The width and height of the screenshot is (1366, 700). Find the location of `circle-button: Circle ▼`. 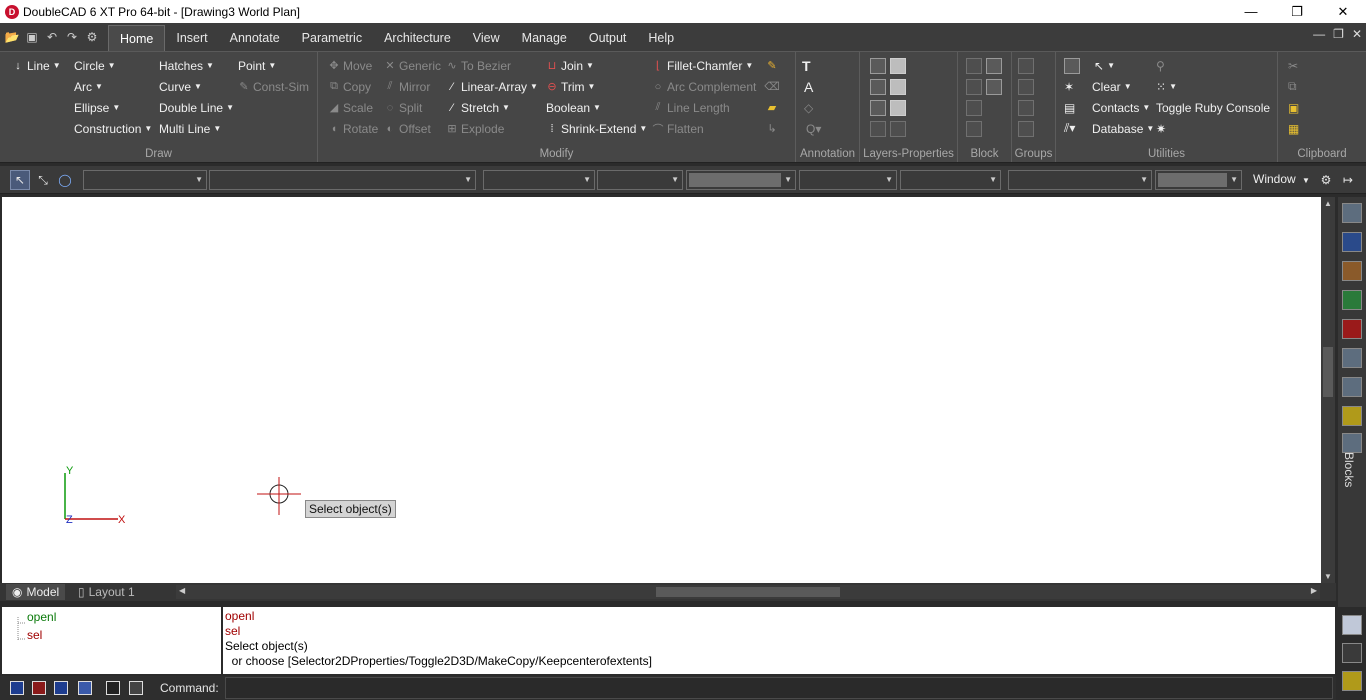

circle-button: Circle ▼ is located at coordinates (95, 65).